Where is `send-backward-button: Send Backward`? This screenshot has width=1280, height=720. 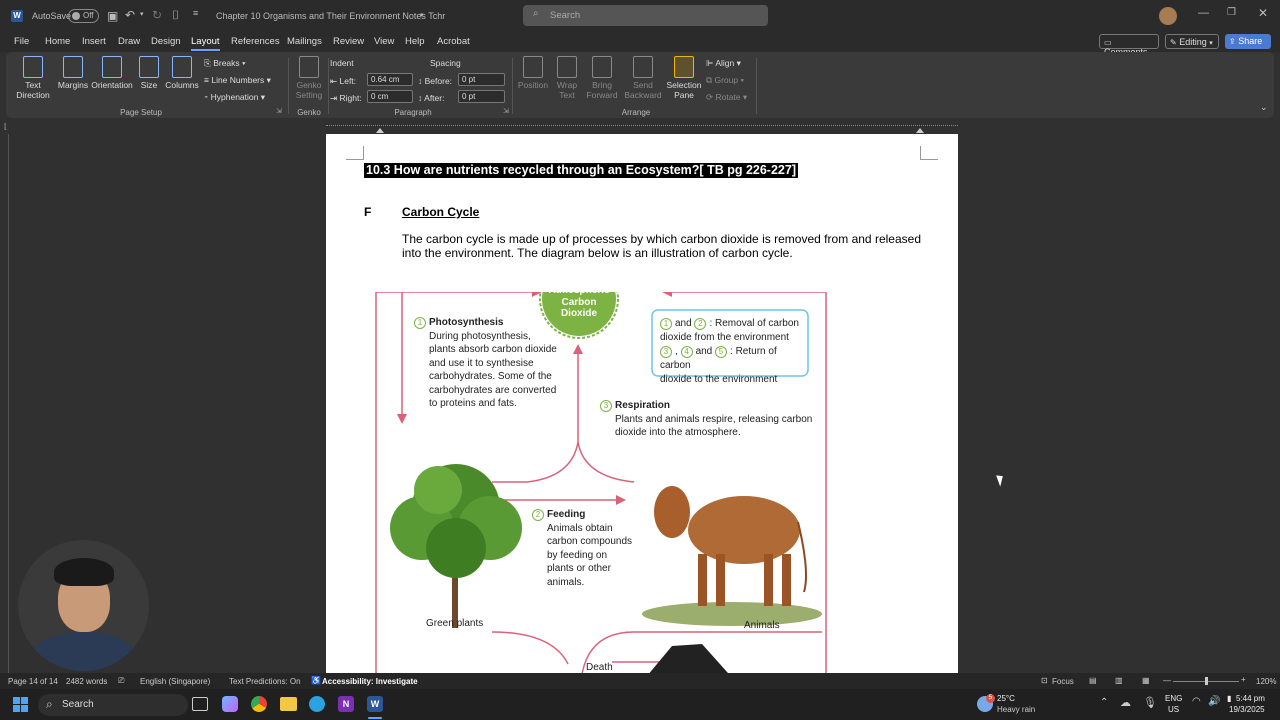
send-backward-button: Send Backward is located at coordinates (643, 78).